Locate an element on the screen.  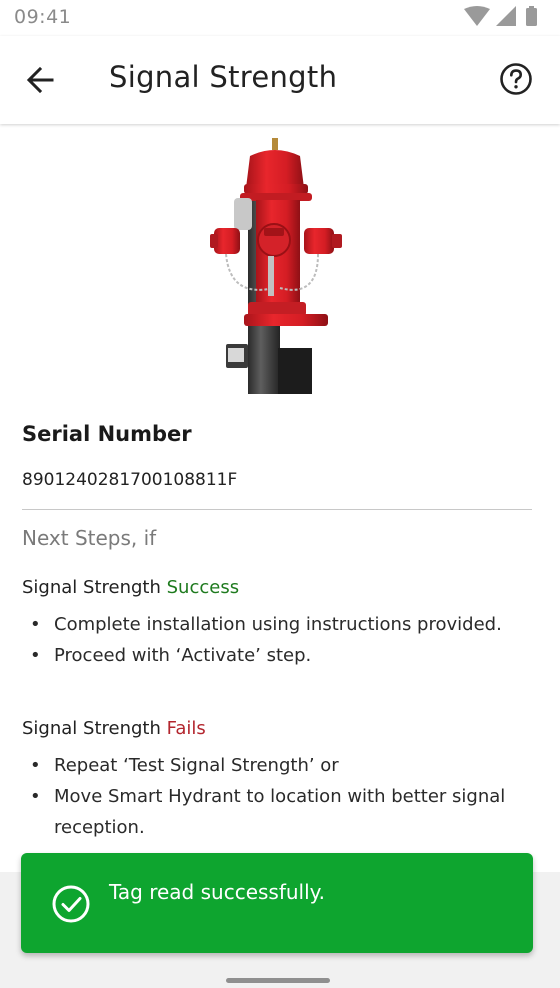
divider is located at coordinates (277, 509).